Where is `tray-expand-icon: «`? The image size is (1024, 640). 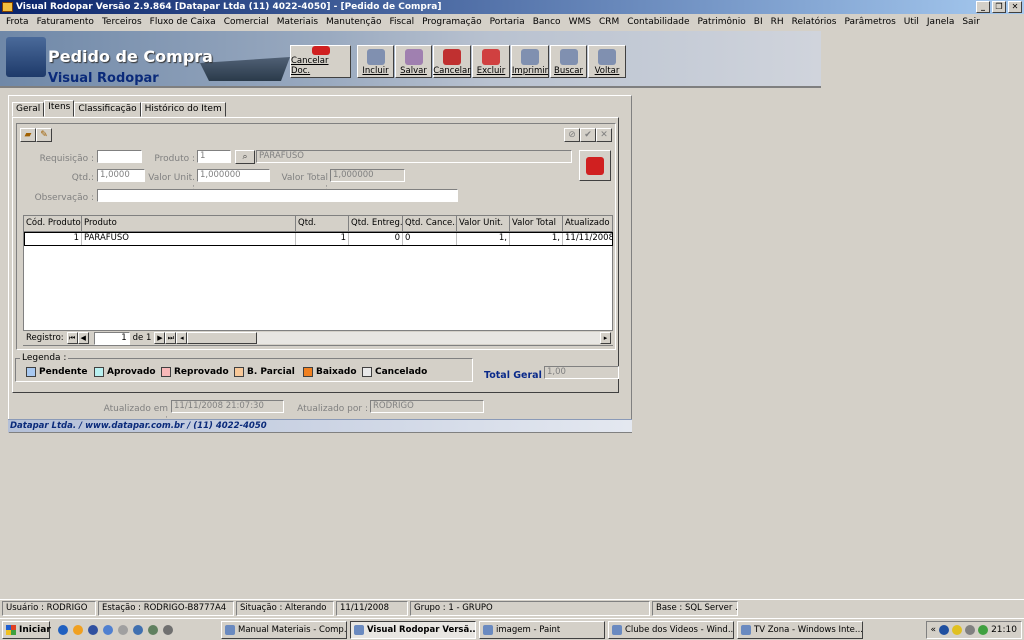
tray-expand-icon: « is located at coordinates (934, 630).